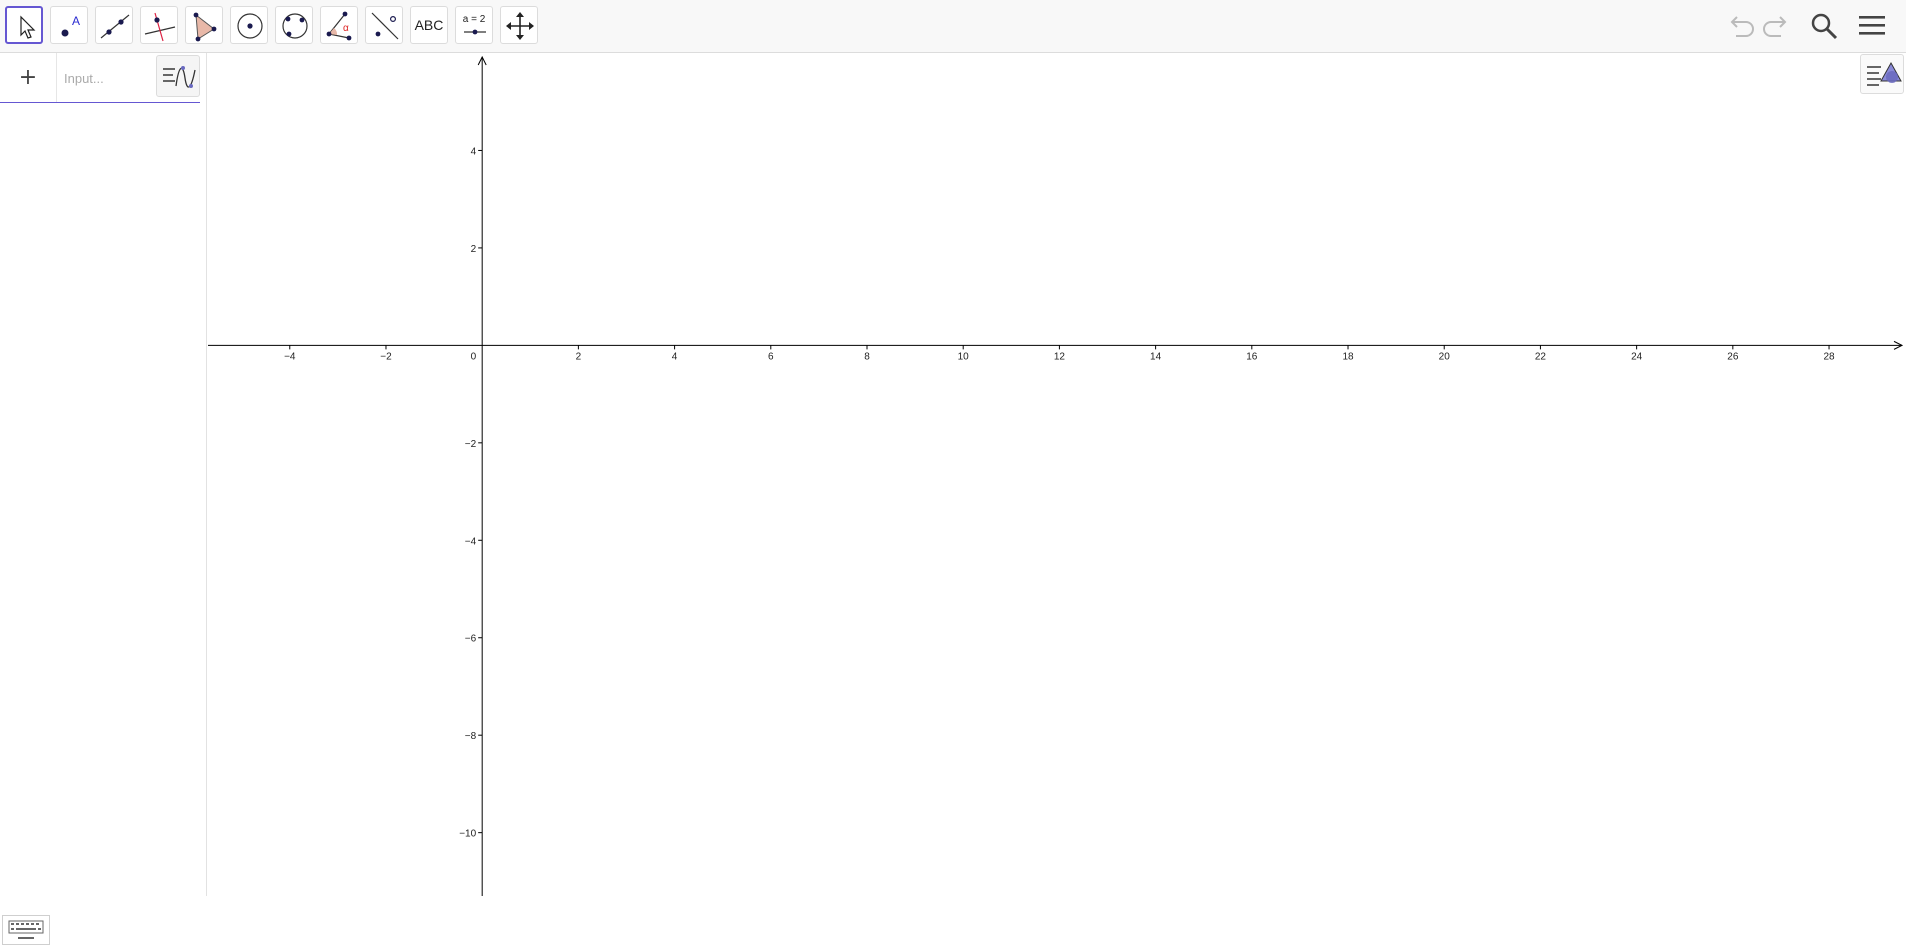 This screenshot has width=1906, height=948. Describe the element at coordinates (28, 27) in the screenshot. I see `arrow-pointer-icon` at that location.